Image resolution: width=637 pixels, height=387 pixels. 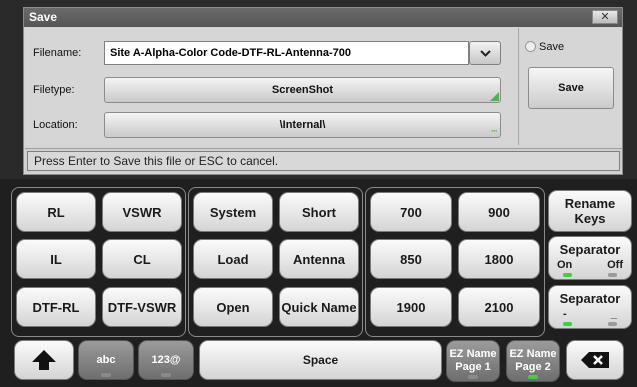 What do you see at coordinates (323, 17) in the screenshot?
I see `dialog-title: Save` at bounding box center [323, 17].